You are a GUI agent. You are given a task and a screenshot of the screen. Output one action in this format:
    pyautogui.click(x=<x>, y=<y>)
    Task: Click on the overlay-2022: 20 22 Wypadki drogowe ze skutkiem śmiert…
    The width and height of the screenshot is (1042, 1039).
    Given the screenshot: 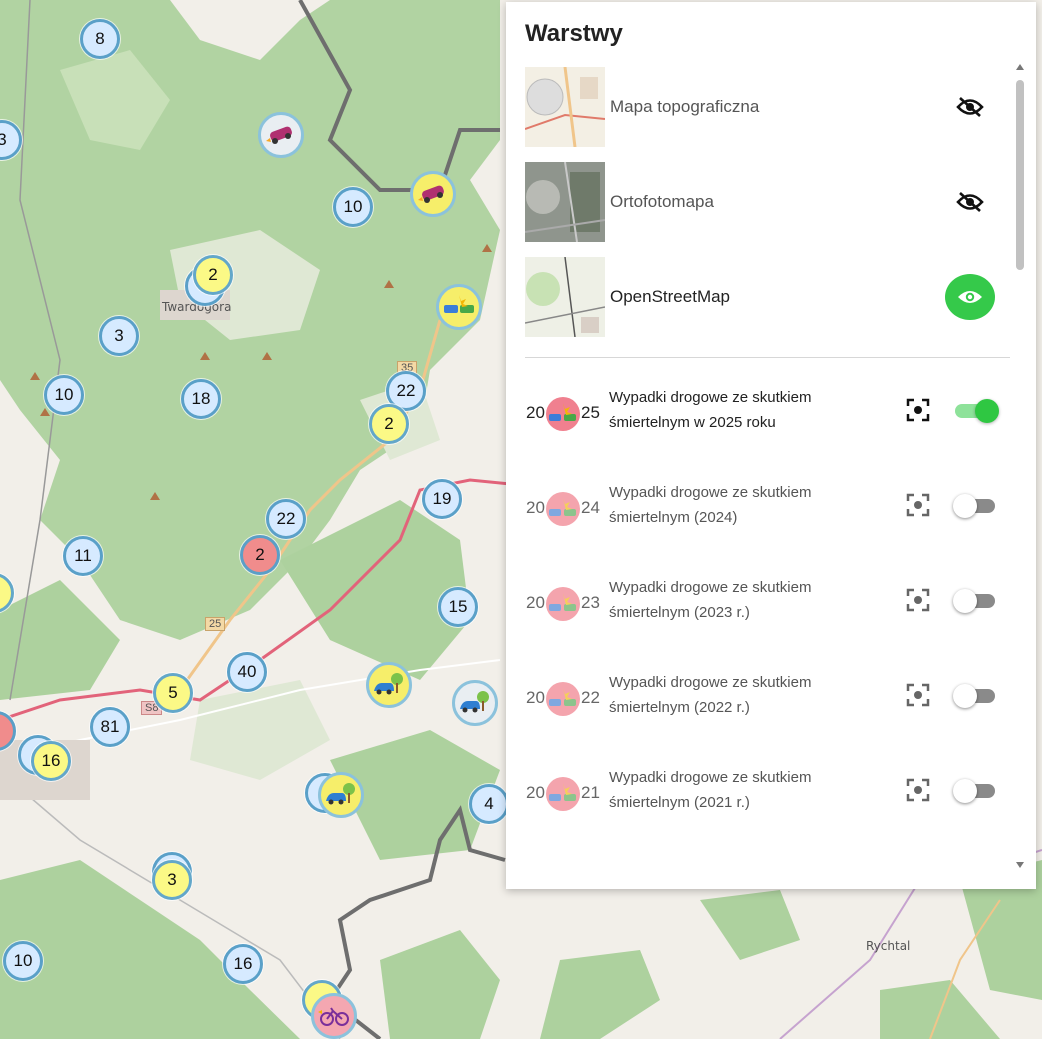 What is the action you would take?
    pyautogui.click(x=765, y=697)
    